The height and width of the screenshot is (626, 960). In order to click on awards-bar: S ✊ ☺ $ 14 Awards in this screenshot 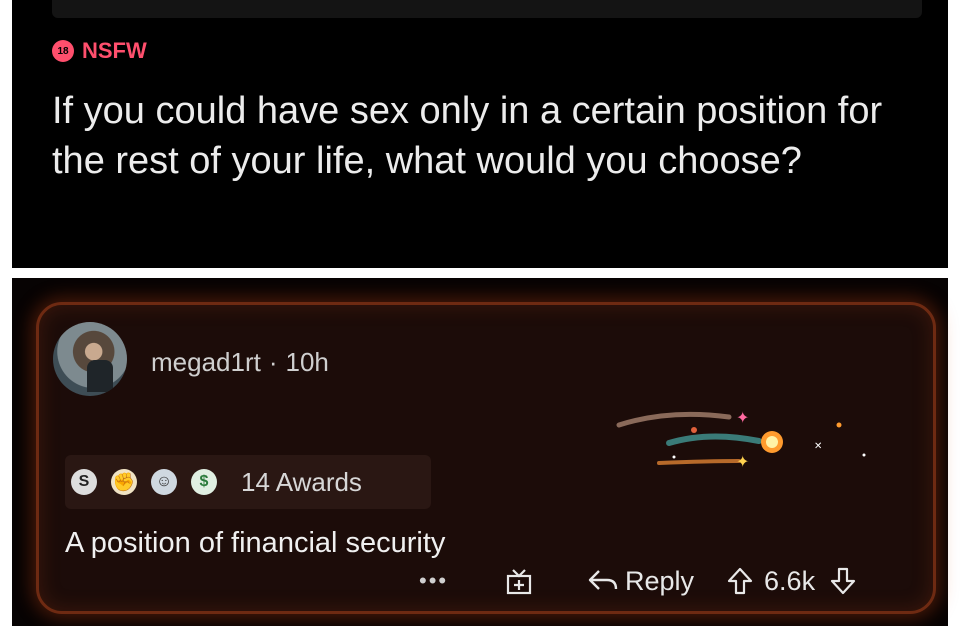, I will do `click(248, 482)`.